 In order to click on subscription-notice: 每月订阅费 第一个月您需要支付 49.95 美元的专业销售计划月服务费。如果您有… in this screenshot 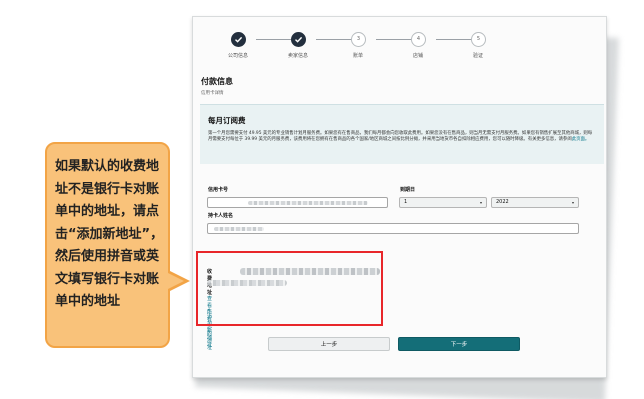, I will do `click(402, 134)`.